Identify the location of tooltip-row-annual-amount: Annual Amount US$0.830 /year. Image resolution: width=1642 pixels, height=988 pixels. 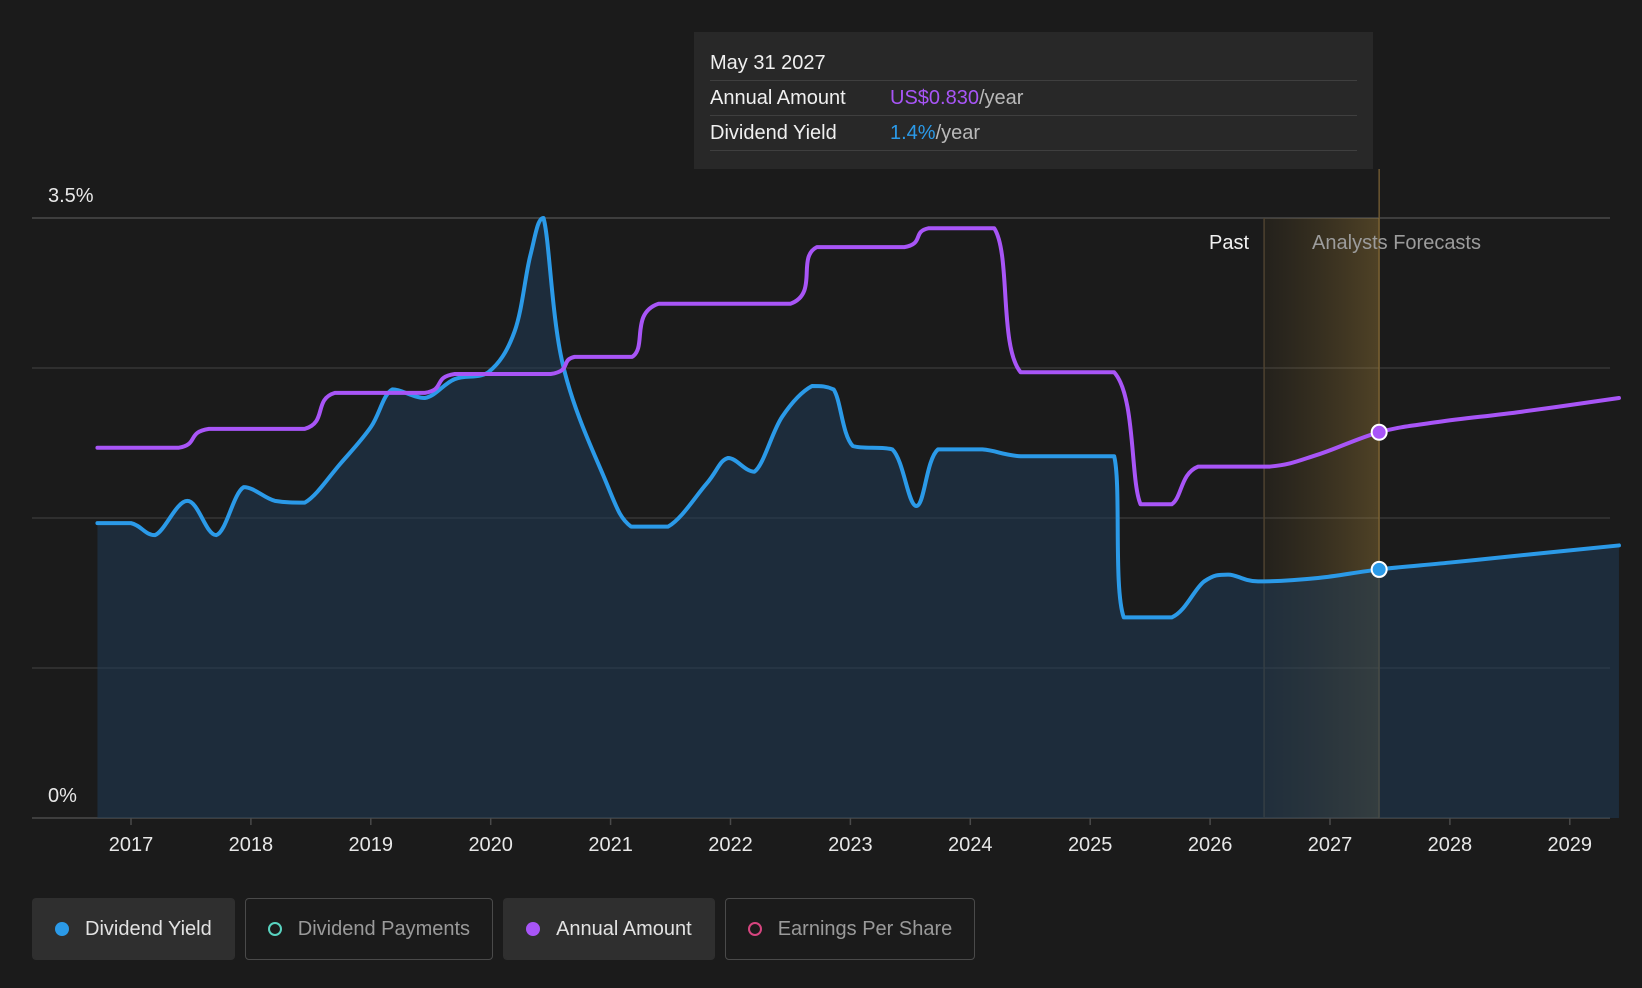
(1033, 98).